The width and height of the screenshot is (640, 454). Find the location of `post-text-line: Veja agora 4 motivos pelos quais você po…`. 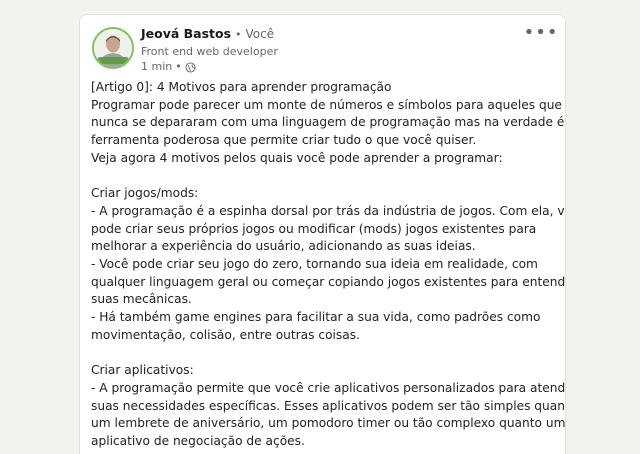

post-text-line: Veja agora 4 motivos pelos quais você po… is located at coordinates (297, 157).